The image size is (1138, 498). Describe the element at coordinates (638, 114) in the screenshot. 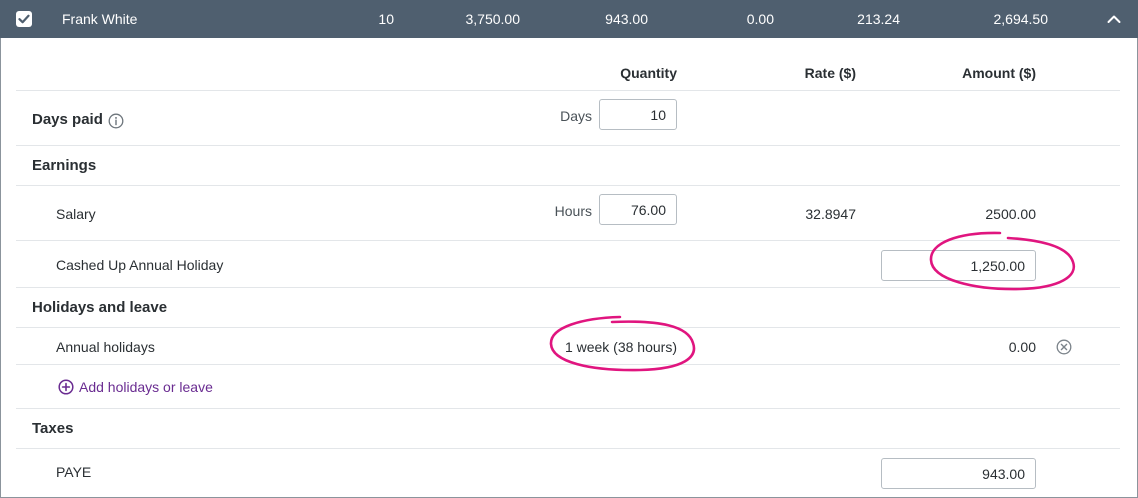

I see `days-paid-input` at that location.